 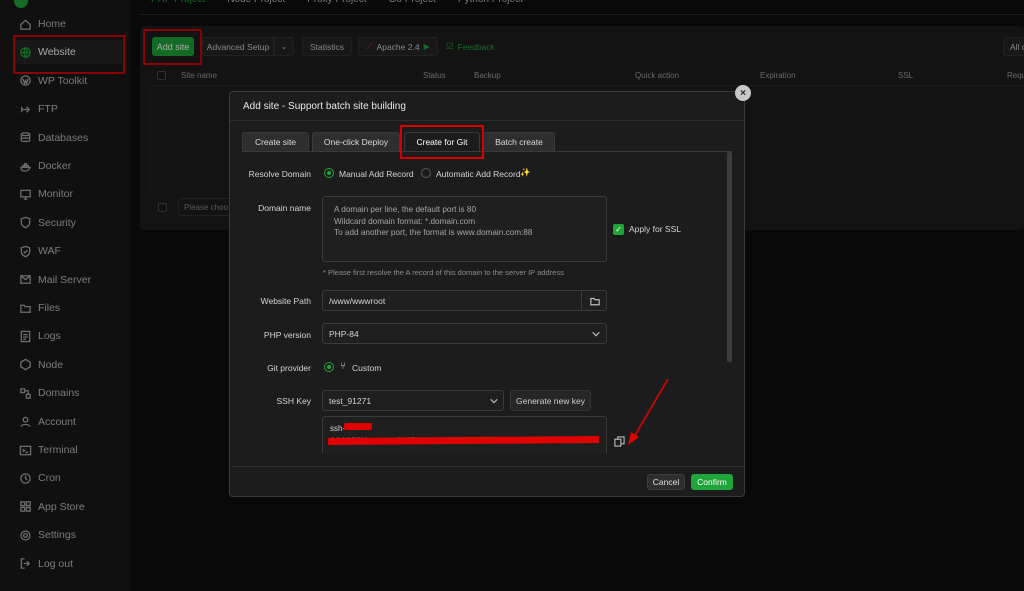 I want to click on php-version-label: PHP version, so click(x=287, y=335).